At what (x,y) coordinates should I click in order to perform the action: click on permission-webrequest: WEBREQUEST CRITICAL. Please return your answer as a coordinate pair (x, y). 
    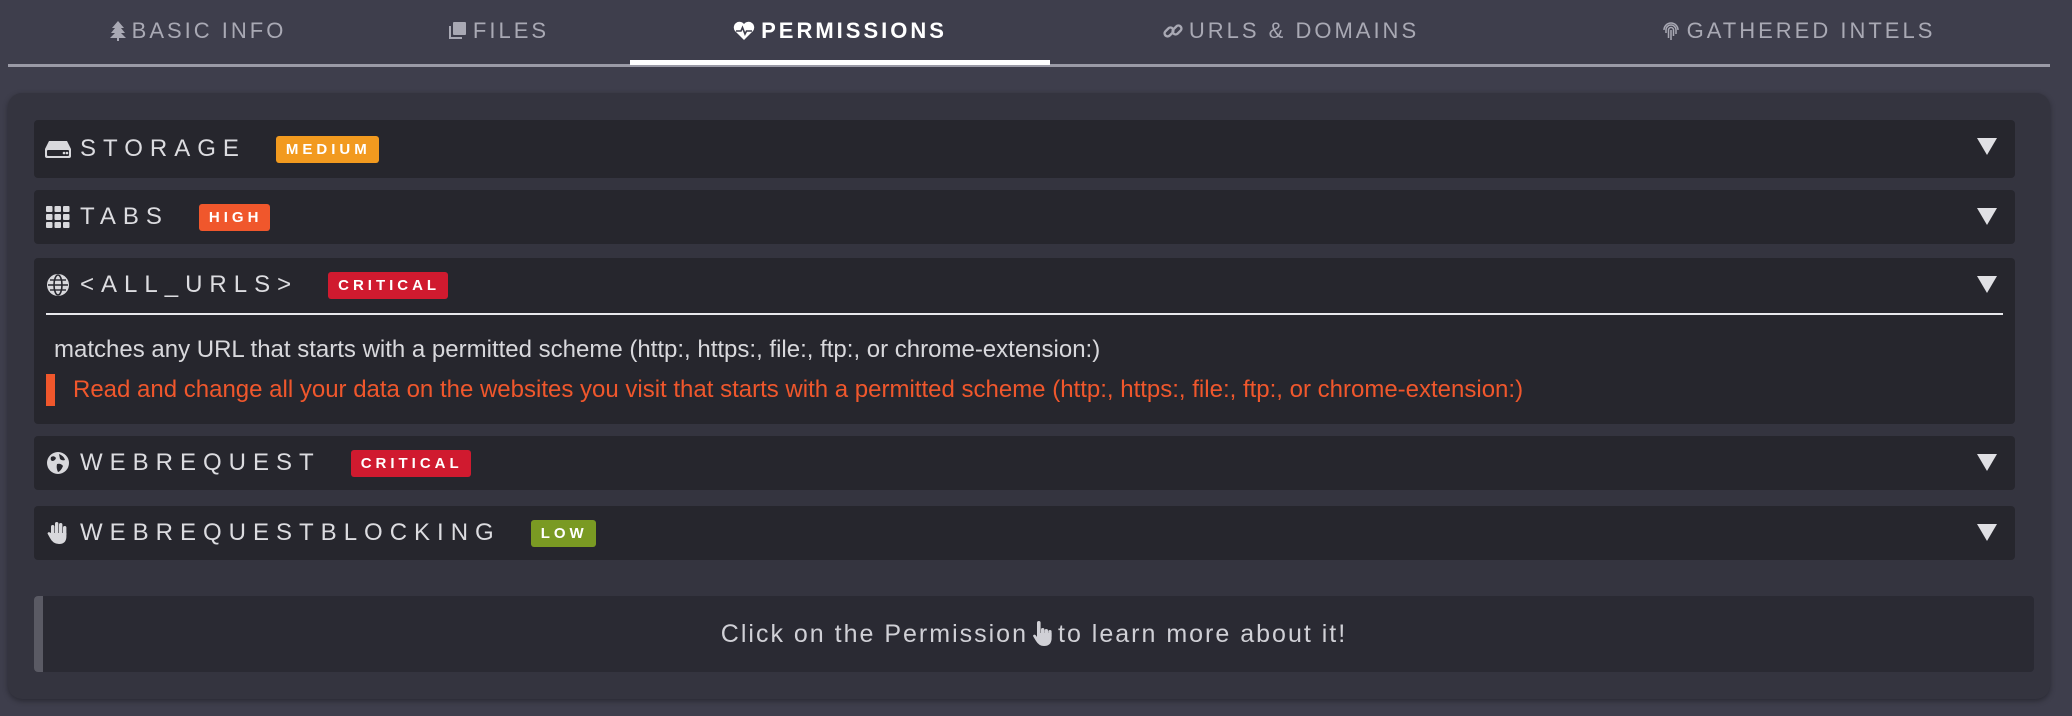
    Looking at the image, I should click on (1024, 463).